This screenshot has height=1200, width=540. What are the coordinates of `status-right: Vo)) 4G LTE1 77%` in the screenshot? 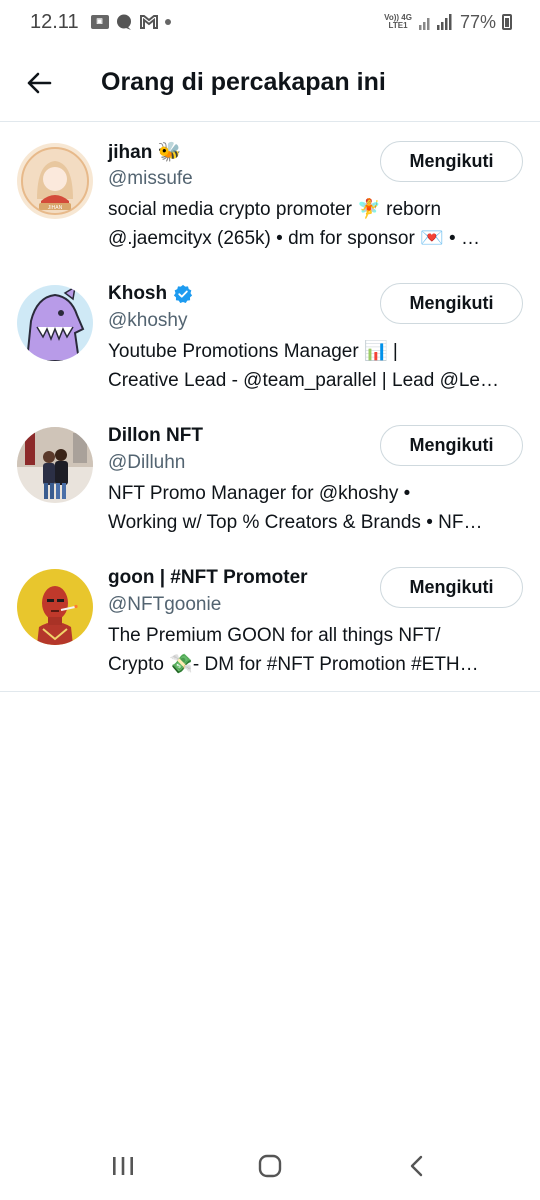 It's located at (448, 22).